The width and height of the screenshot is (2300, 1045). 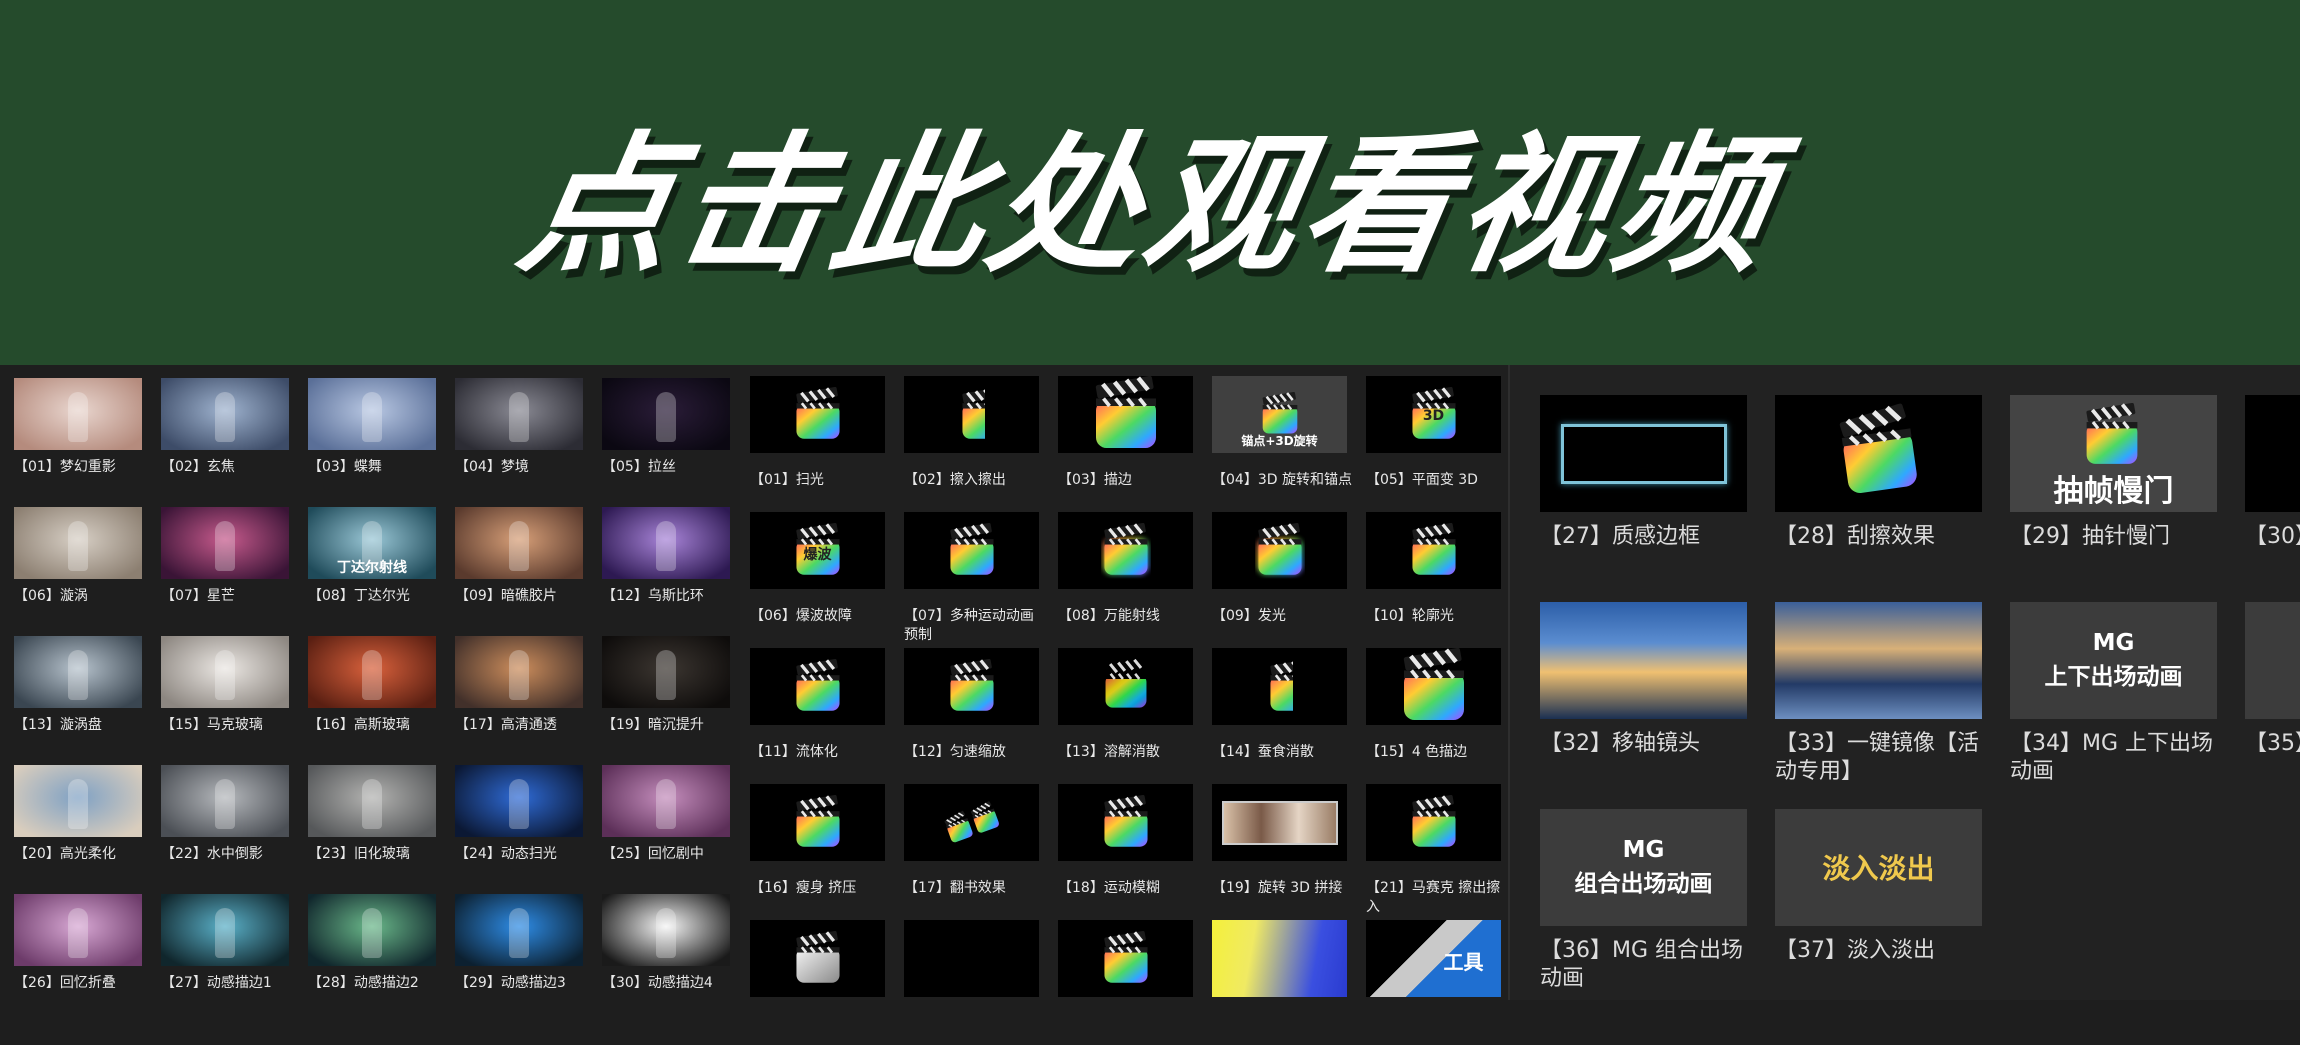 I want to click on preset-item: 【15】马克玻璃, so click(x=225, y=691).